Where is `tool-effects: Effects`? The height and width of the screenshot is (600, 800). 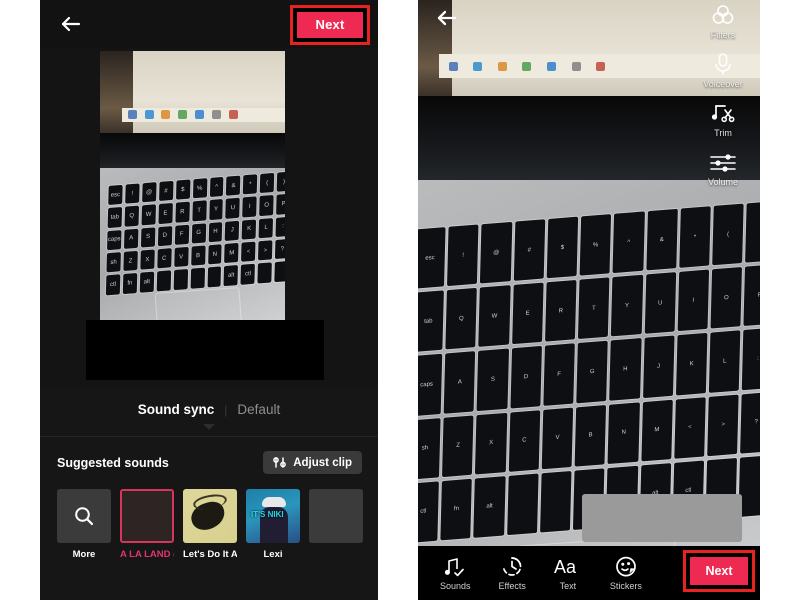
tool-effects: Effects is located at coordinates (512, 573).